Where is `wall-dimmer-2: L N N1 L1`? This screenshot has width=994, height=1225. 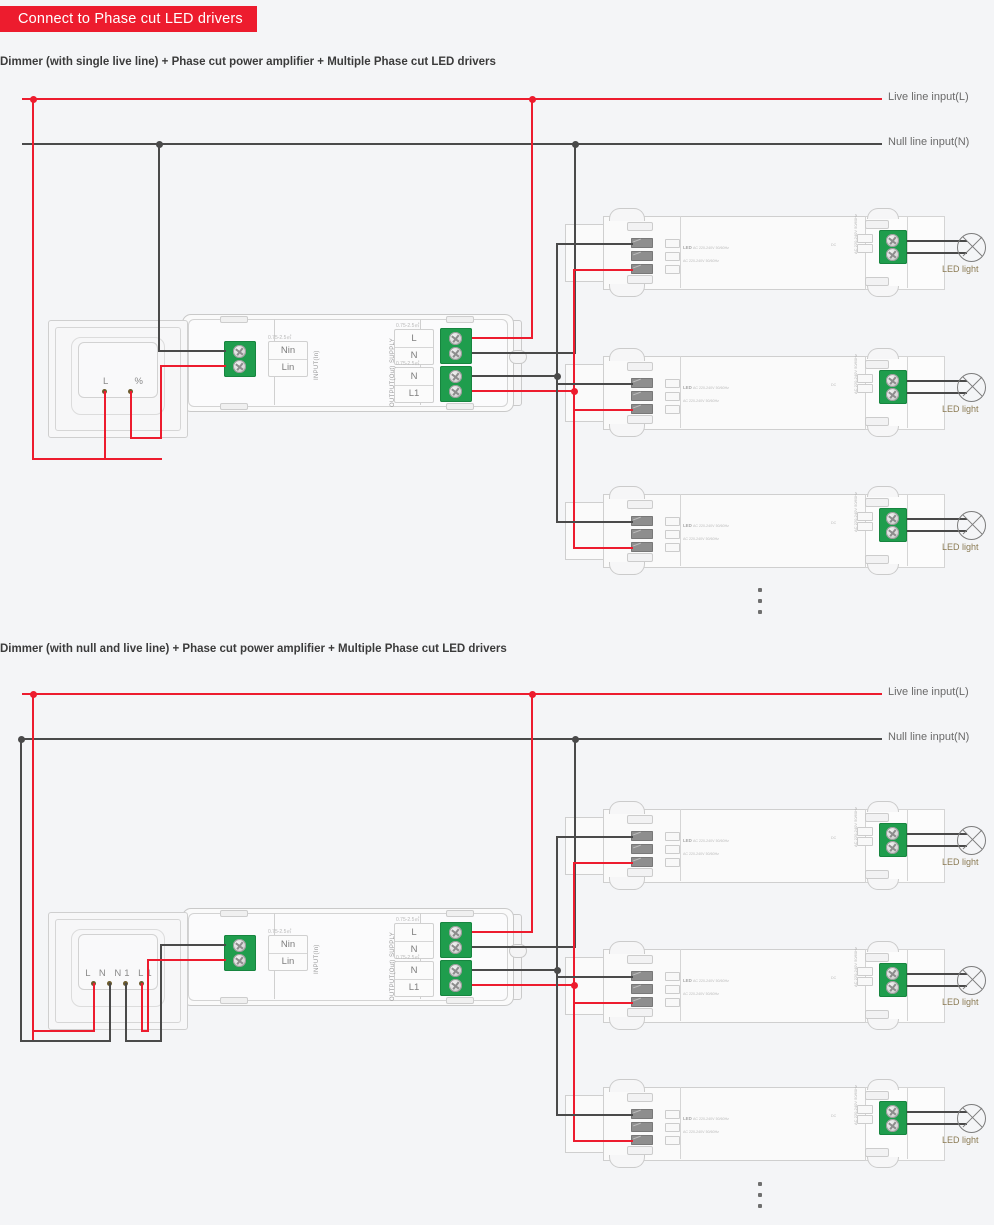 wall-dimmer-2: L N N1 L1 is located at coordinates (118, 971).